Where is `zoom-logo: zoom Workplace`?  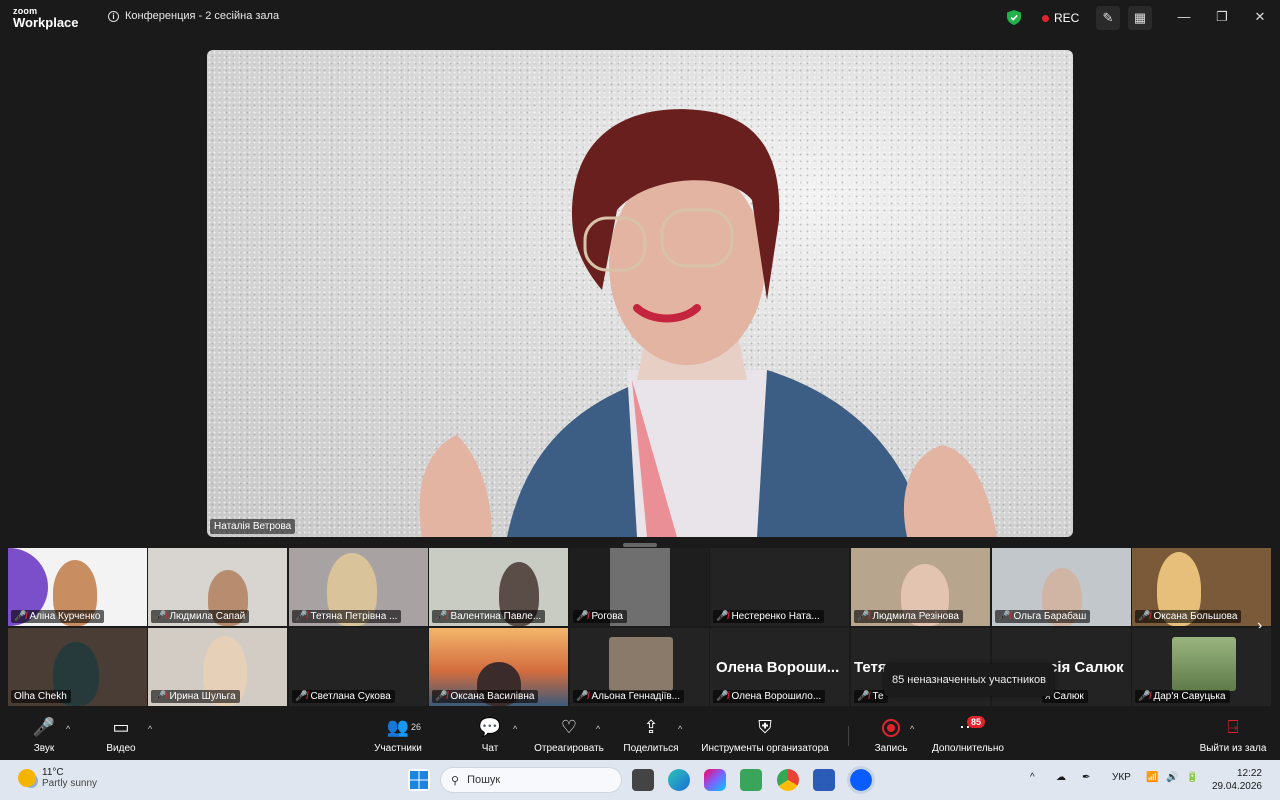 zoom-logo: zoom Workplace is located at coordinates (46, 18).